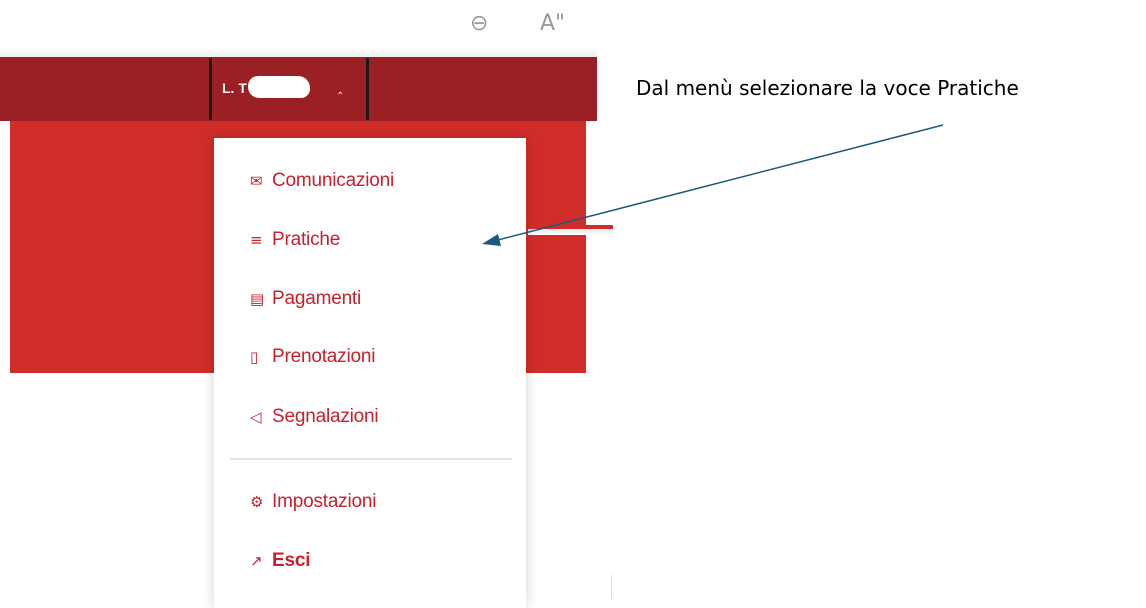 The width and height of the screenshot is (1146, 608). I want to click on arrow-line, so click(716, 183).